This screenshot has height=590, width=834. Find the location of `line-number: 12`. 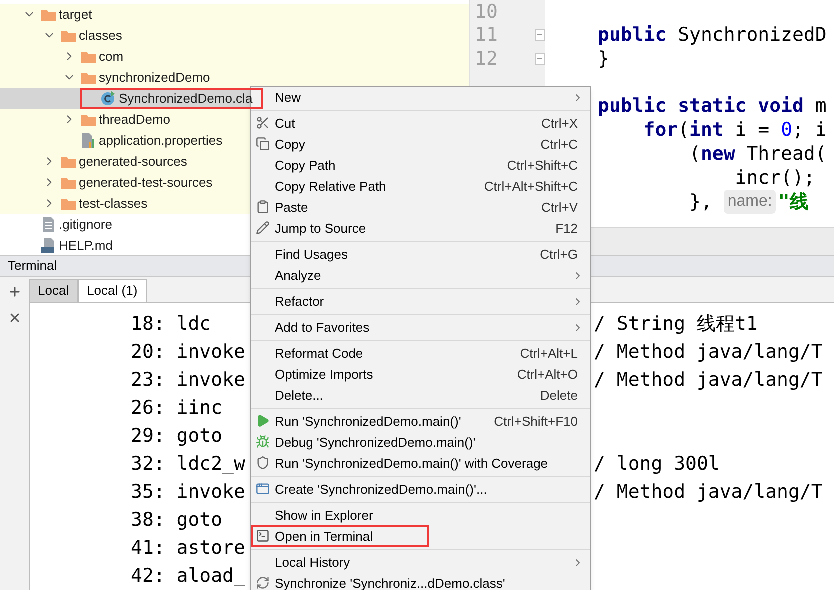

line-number: 12 is located at coordinates (487, 59).